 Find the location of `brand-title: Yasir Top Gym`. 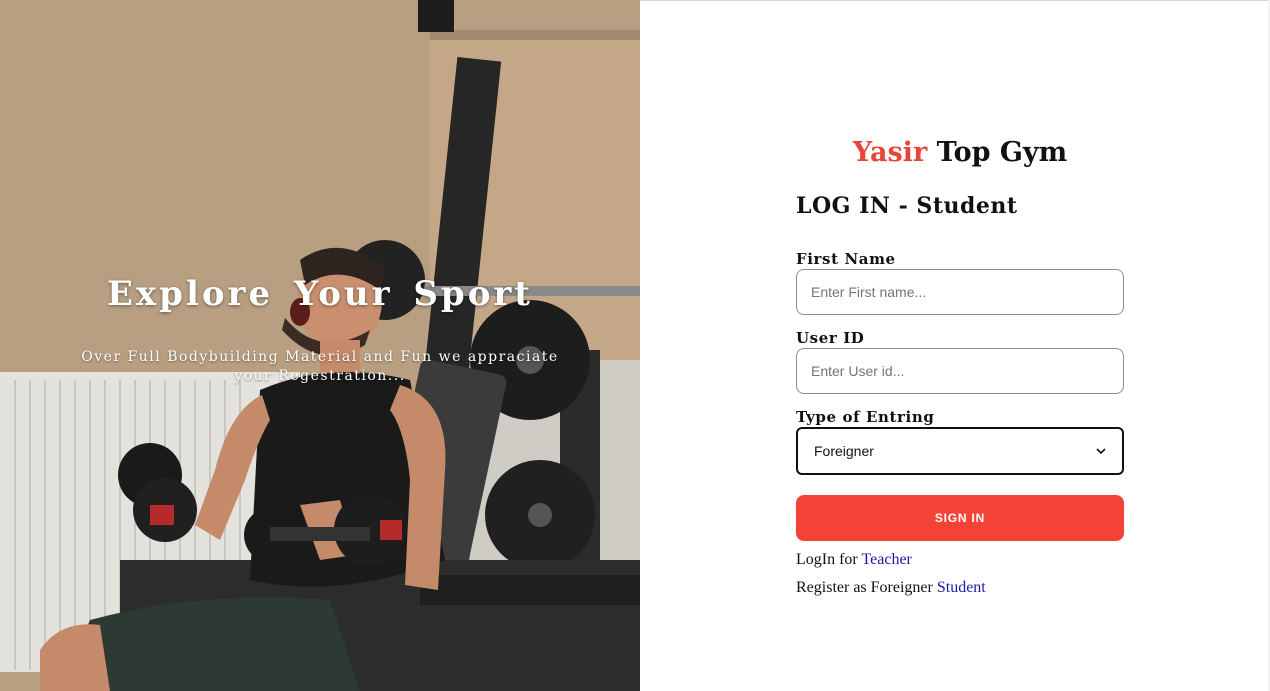

brand-title: Yasir Top Gym is located at coordinates (960, 152).